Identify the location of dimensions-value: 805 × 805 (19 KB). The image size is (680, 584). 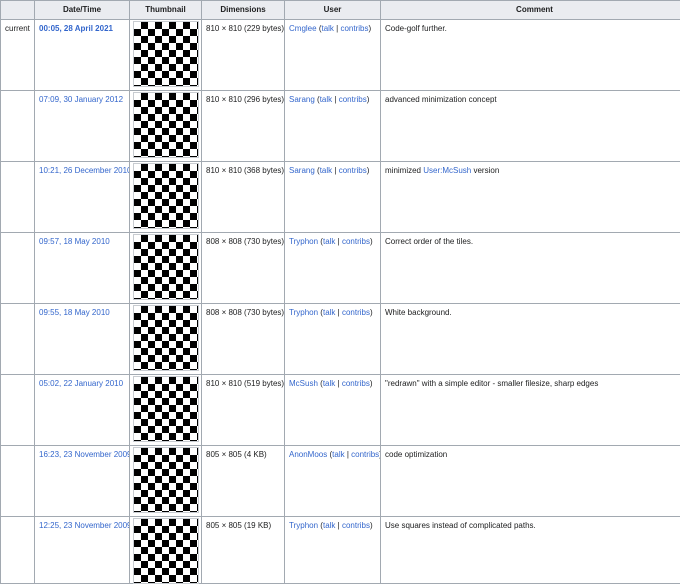
(243, 524).